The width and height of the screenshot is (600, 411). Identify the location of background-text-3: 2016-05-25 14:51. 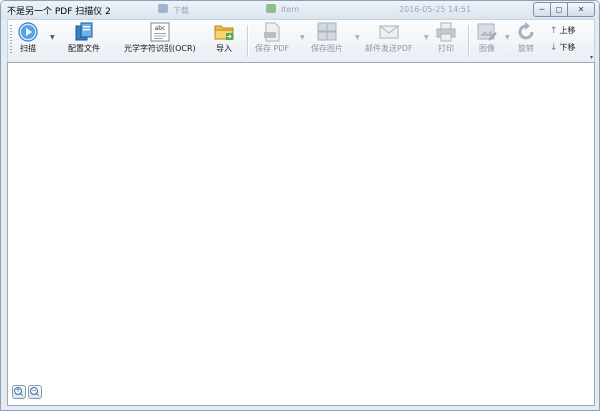
(435, 9).